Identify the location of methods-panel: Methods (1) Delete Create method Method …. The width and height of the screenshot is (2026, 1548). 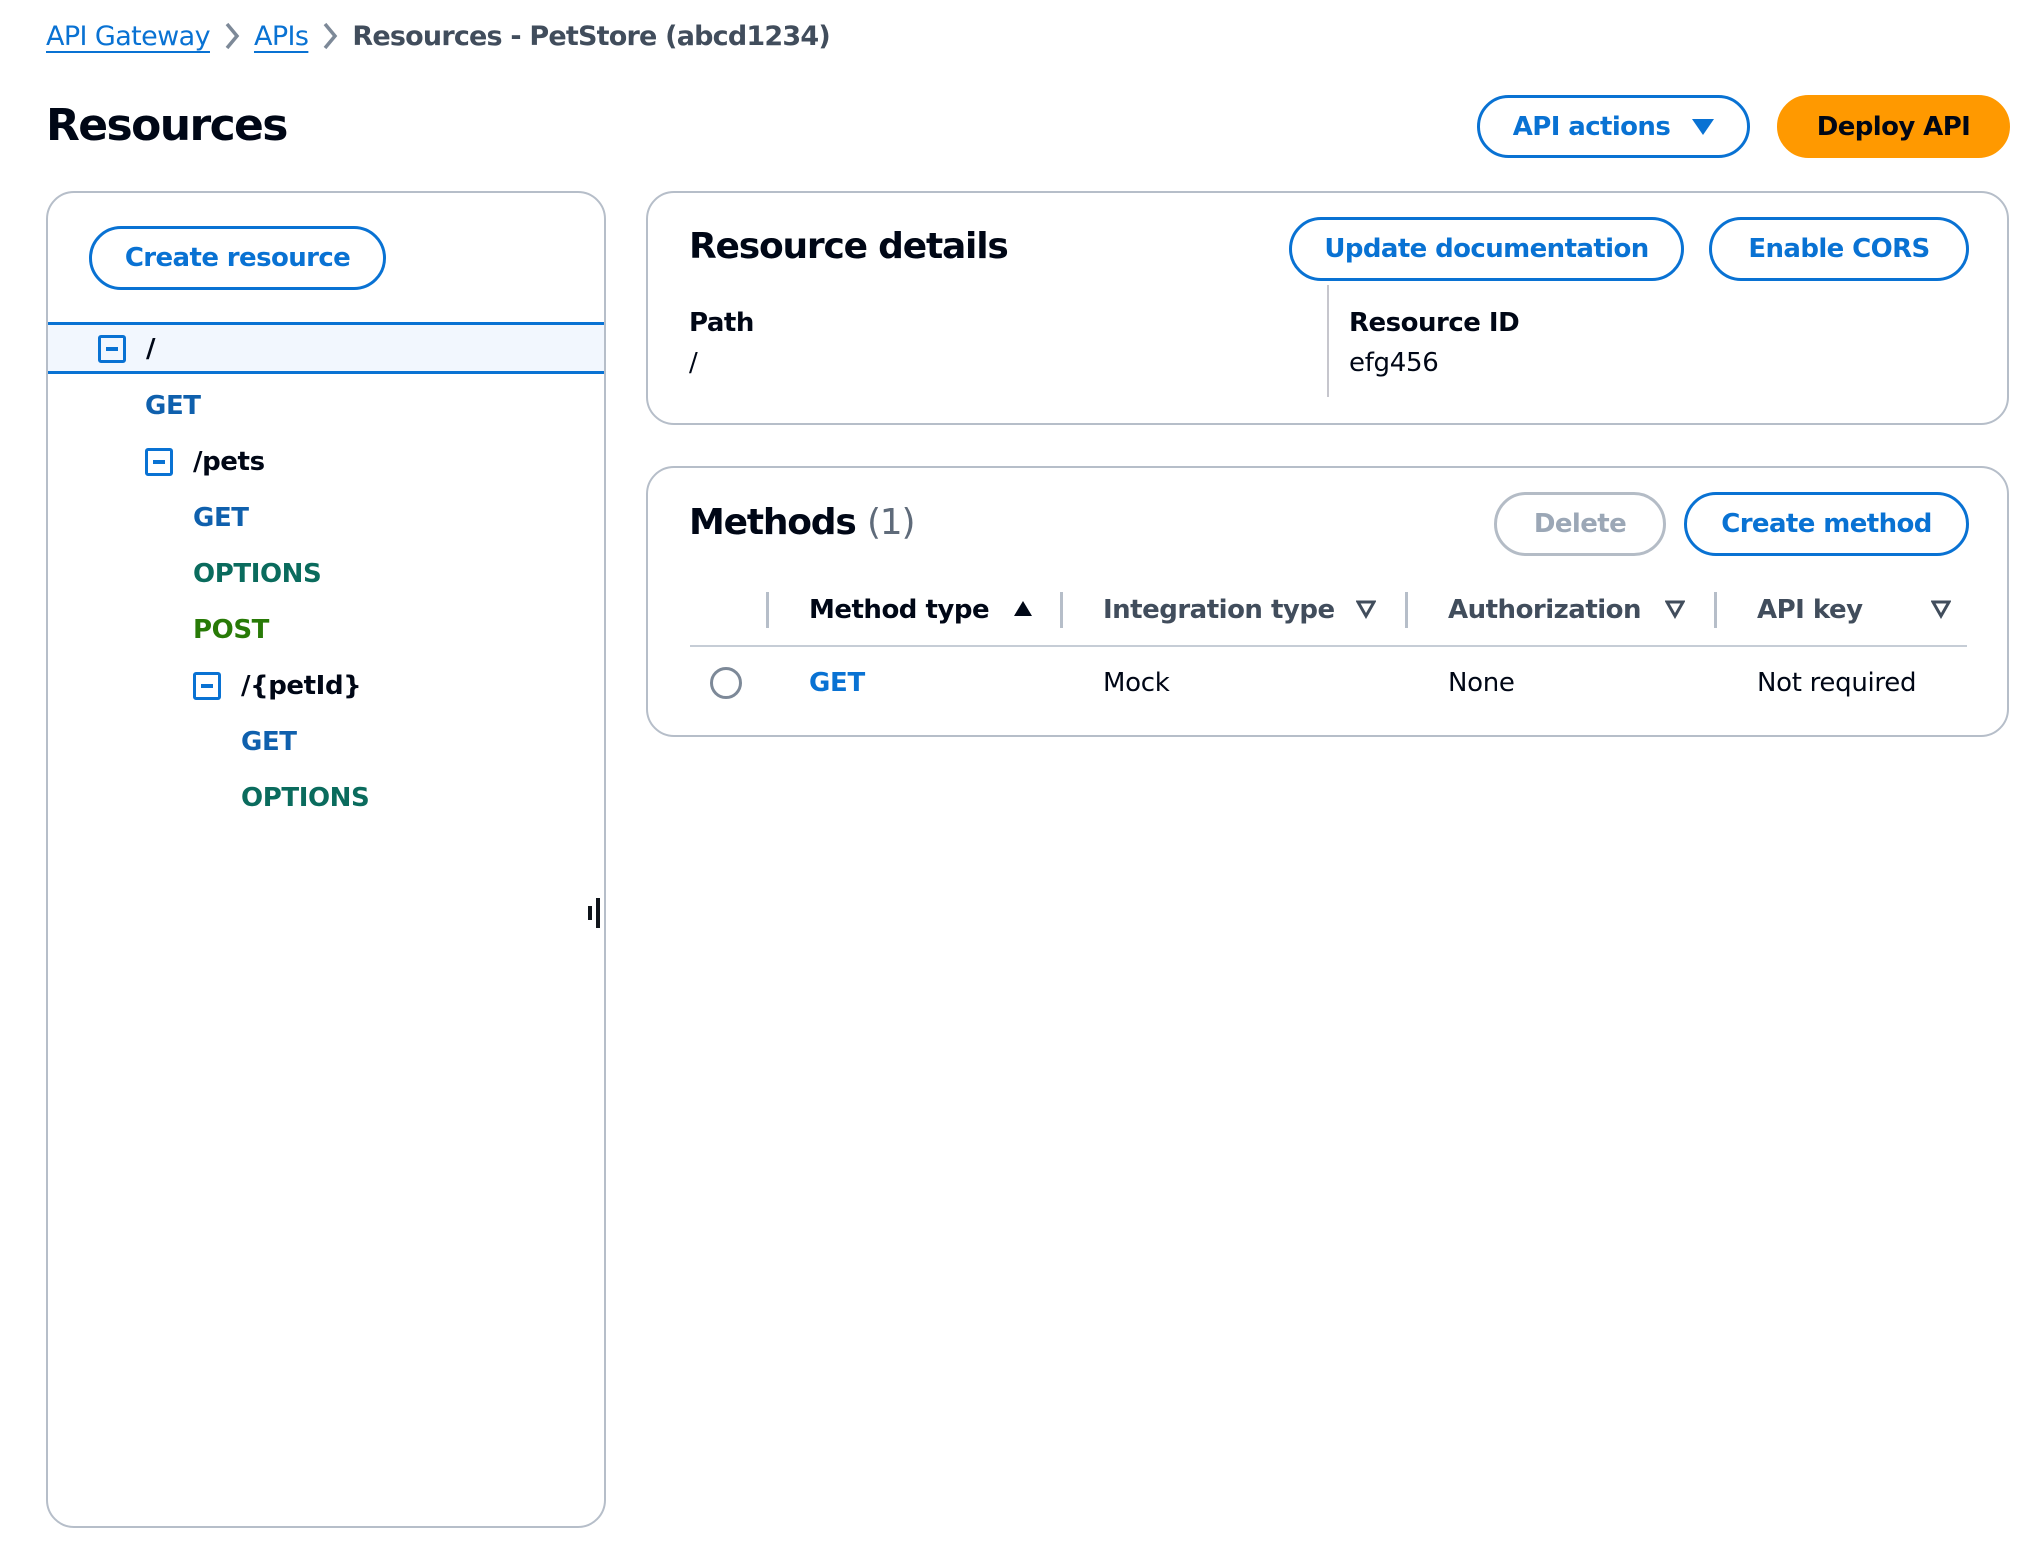
(1327, 601).